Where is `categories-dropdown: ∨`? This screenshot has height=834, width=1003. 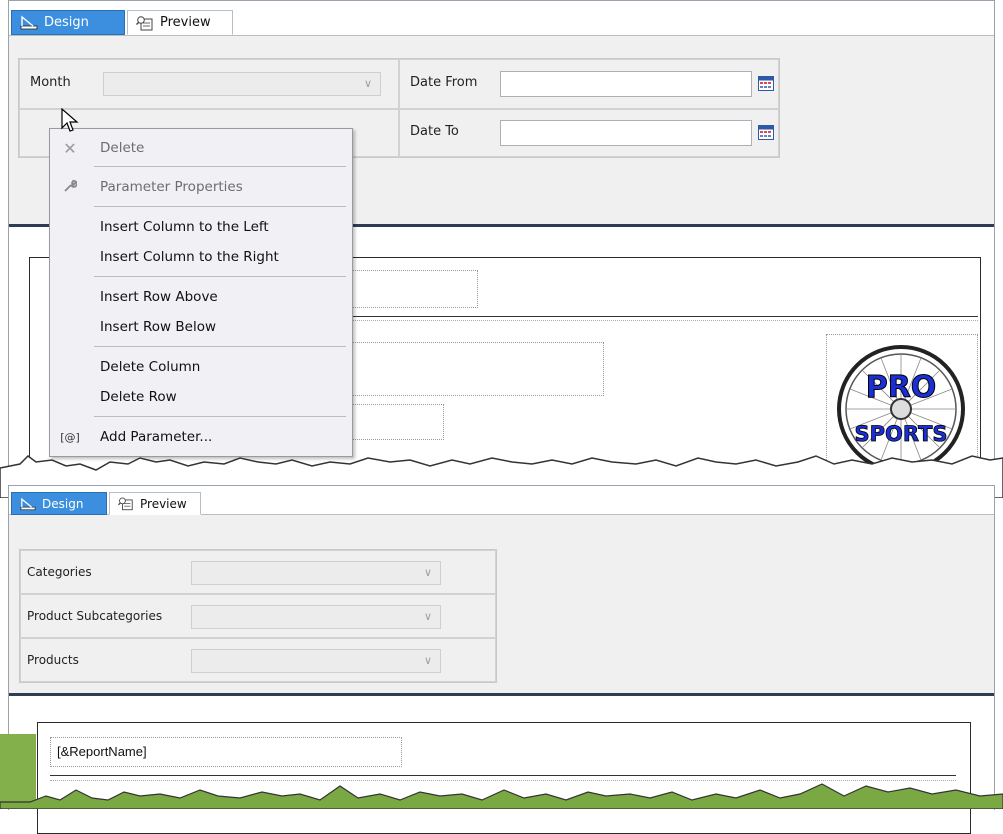 categories-dropdown: ∨ is located at coordinates (316, 573).